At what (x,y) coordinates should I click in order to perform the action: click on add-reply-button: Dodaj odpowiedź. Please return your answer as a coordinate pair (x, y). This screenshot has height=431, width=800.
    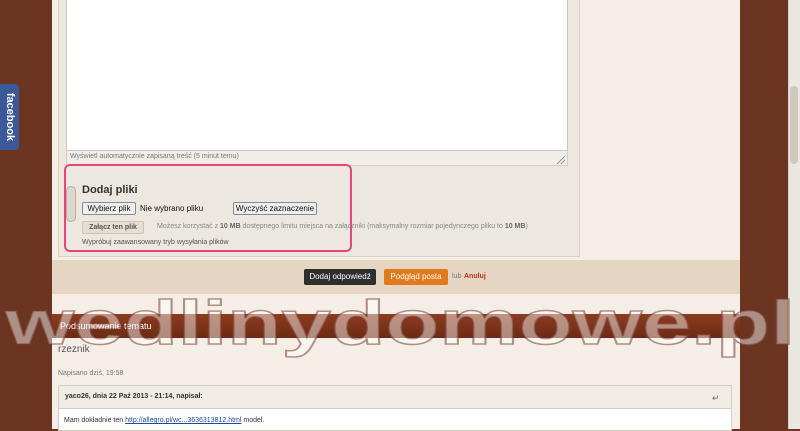
    Looking at the image, I should click on (340, 277).